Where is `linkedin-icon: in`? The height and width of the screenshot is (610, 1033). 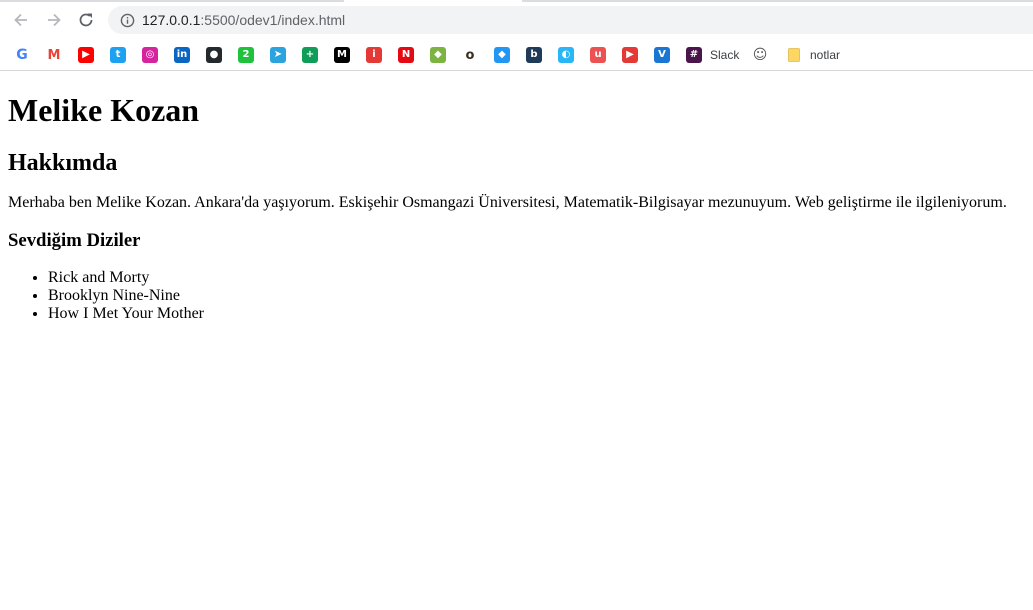
linkedin-icon: in is located at coordinates (182, 55).